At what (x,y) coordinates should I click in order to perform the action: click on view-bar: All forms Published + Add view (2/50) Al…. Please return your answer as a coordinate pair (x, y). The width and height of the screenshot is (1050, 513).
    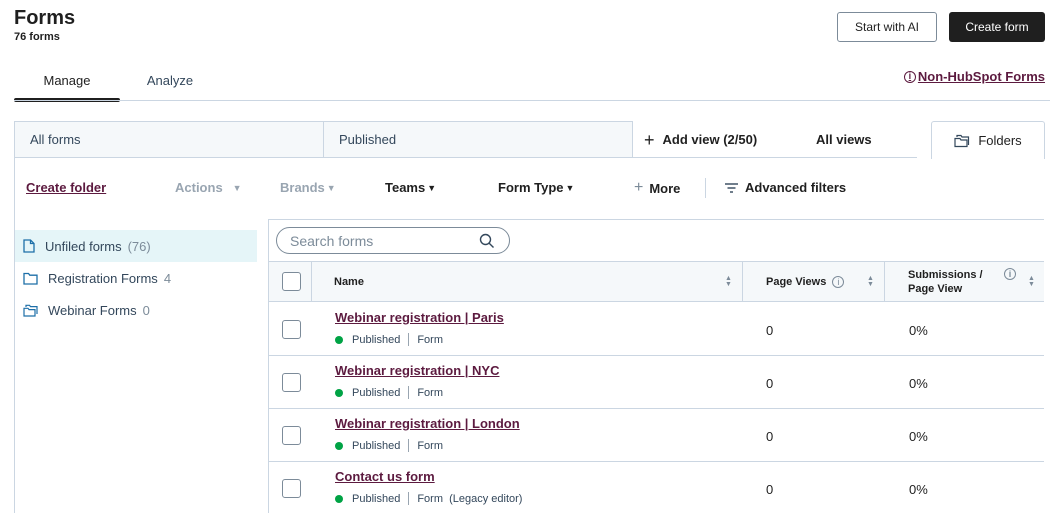
    Looking at the image, I should click on (529, 140).